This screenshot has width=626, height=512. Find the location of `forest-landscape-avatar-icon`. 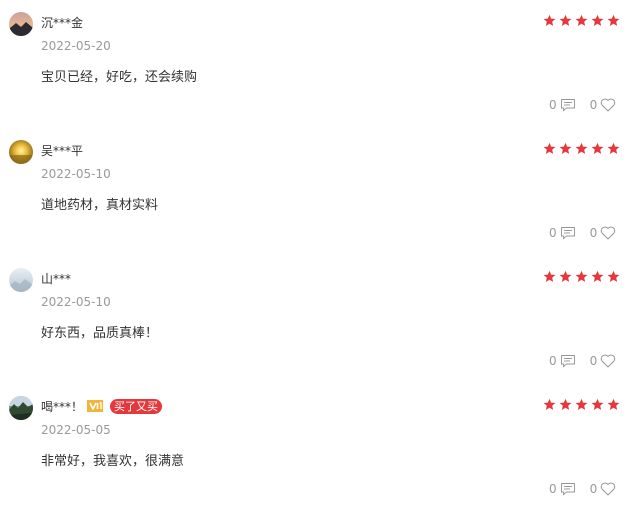

forest-landscape-avatar-icon is located at coordinates (21, 408).